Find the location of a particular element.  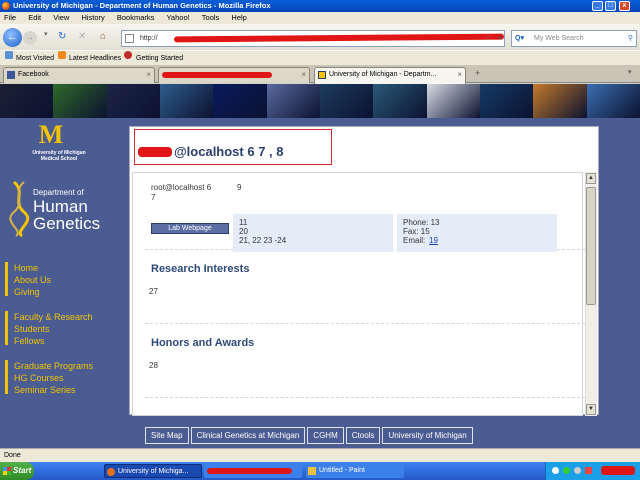

paint-icon is located at coordinates (312, 471).